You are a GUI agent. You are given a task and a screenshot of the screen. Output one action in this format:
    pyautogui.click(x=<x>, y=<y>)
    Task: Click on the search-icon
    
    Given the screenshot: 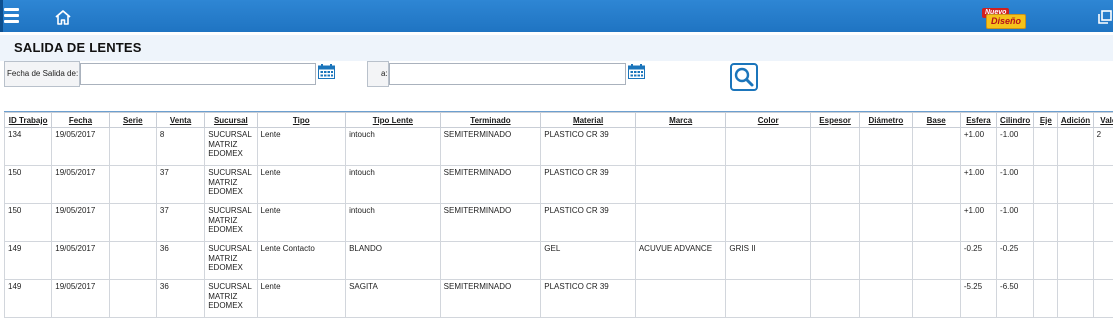 What is the action you would take?
    pyautogui.click(x=744, y=77)
    